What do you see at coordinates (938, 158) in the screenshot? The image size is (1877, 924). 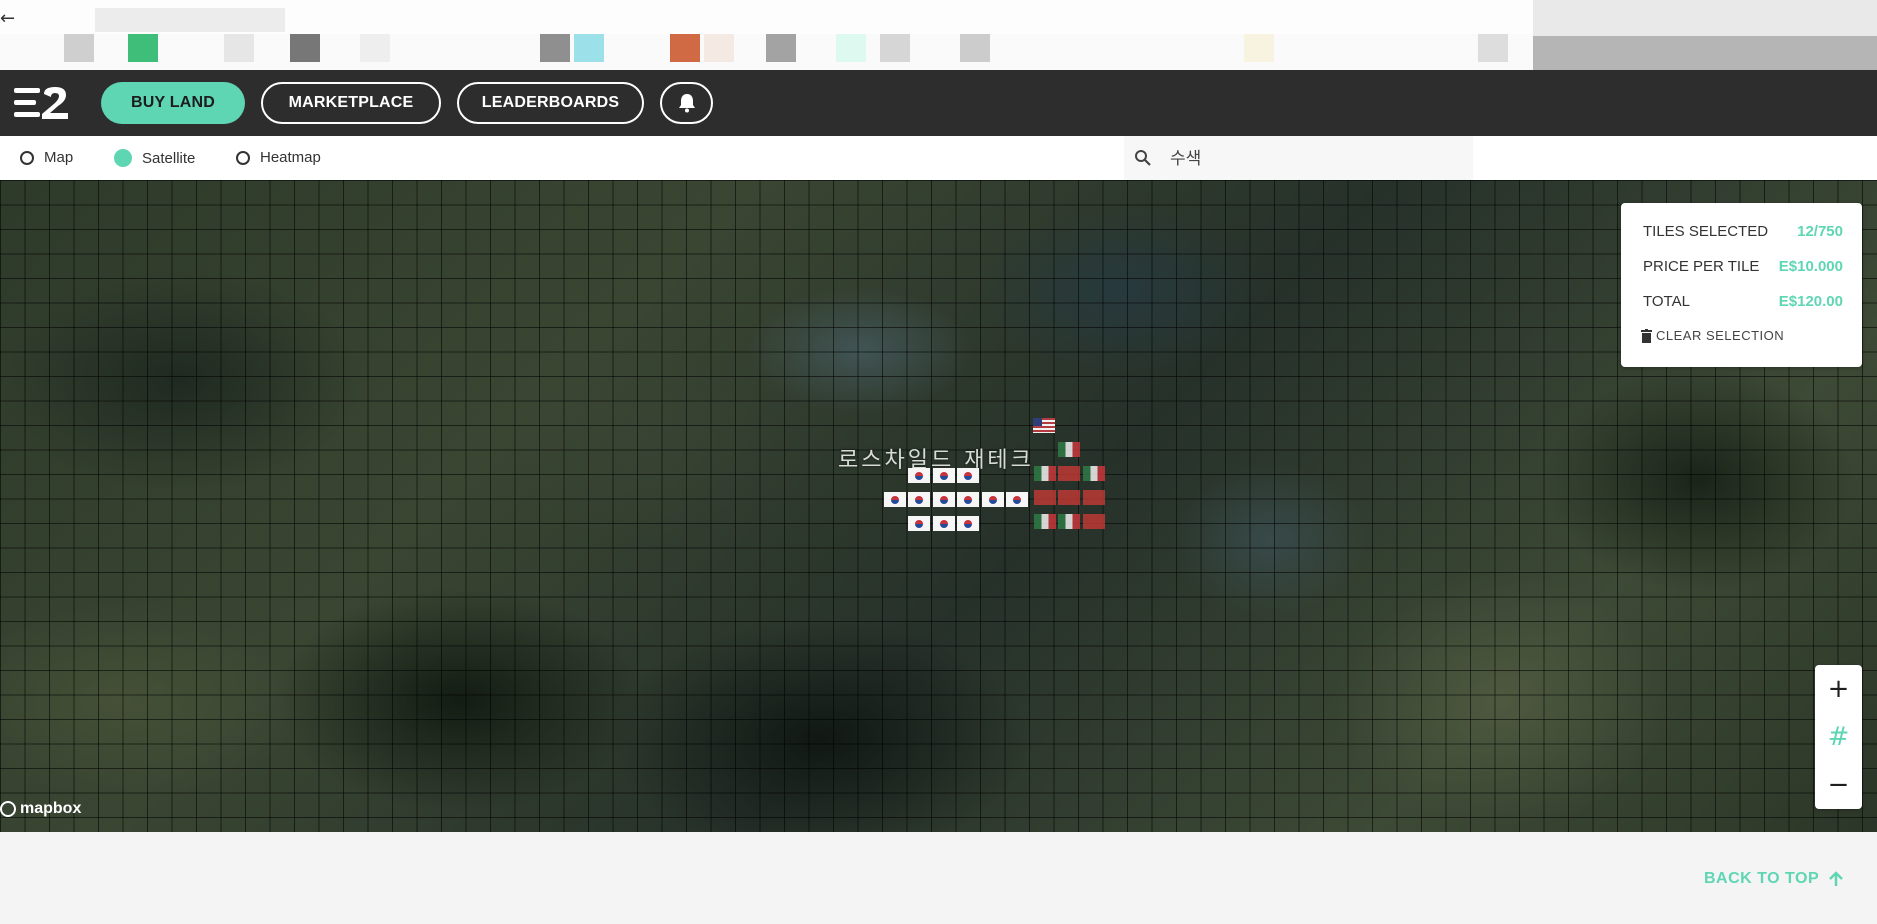 I see `map-mode-bar: Map Satellite Heatmap` at bounding box center [938, 158].